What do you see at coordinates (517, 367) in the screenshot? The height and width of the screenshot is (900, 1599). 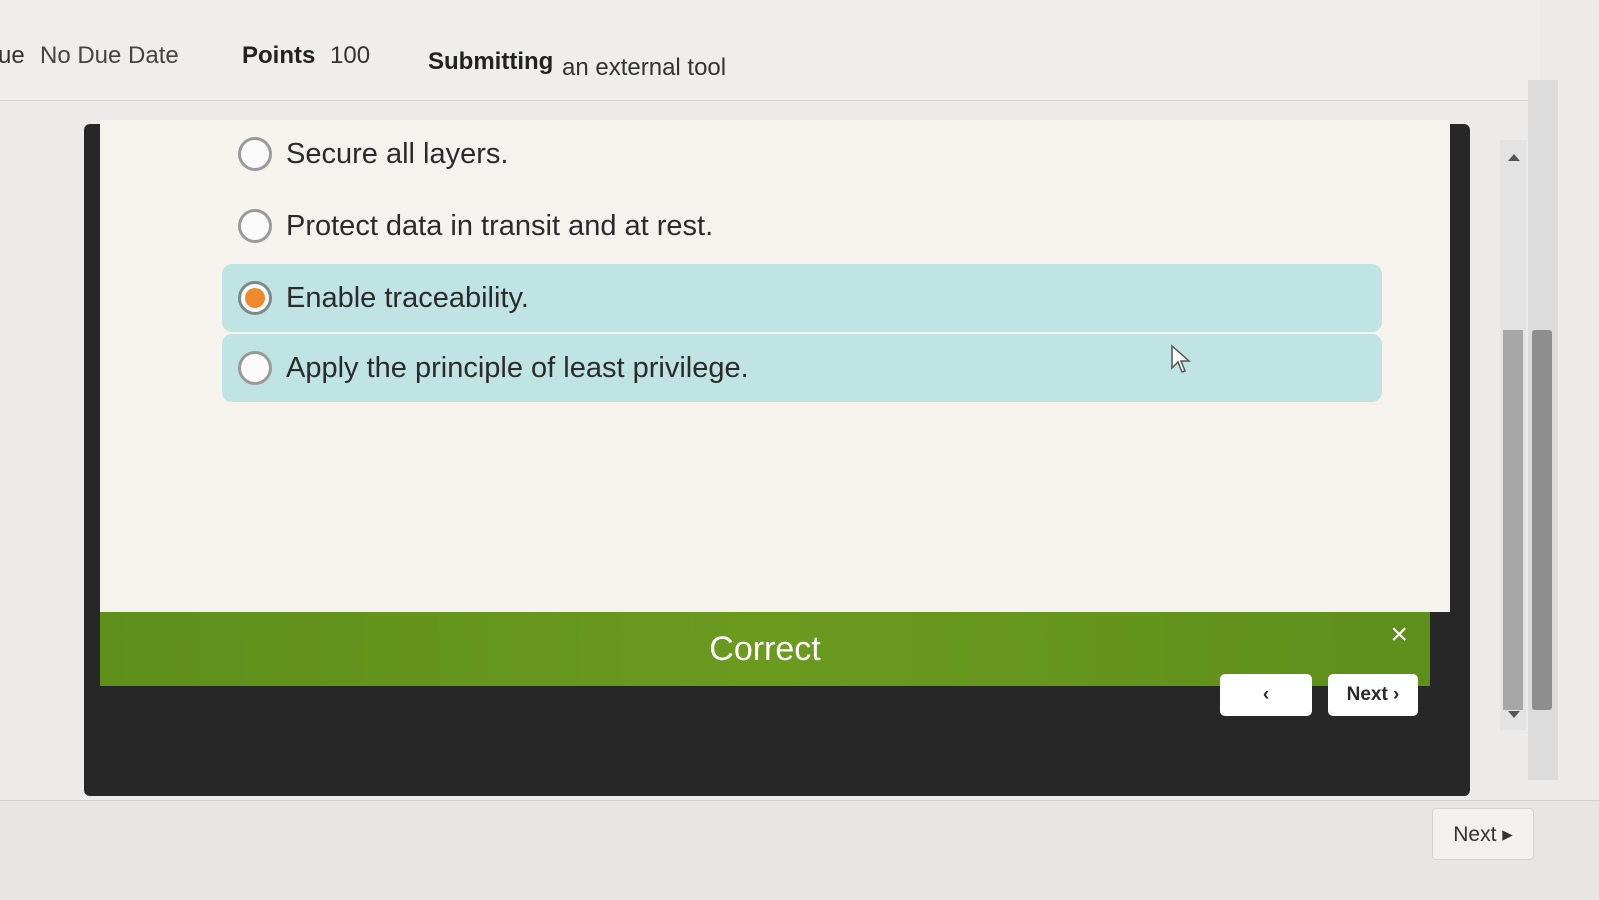 I see `option-label: Apply the principle of least privilege.` at bounding box center [517, 367].